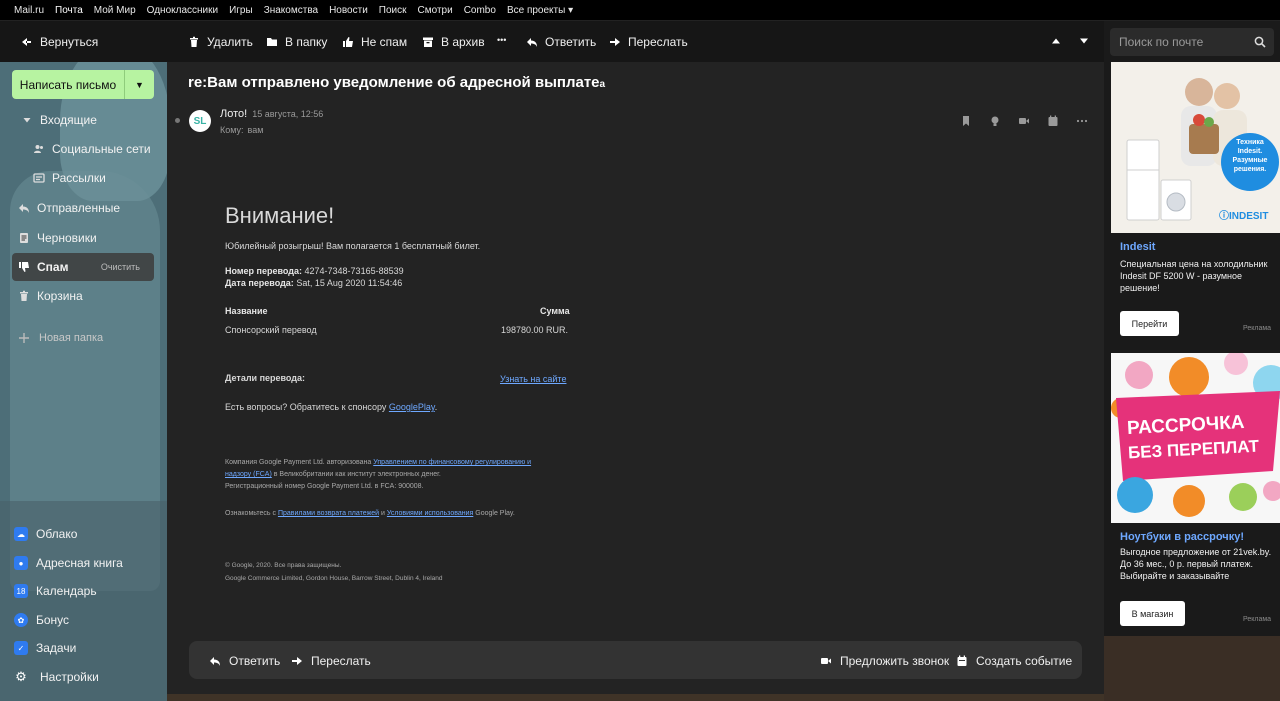 The height and width of the screenshot is (701, 1280). I want to click on thumbs-up-icon, so click(348, 42).